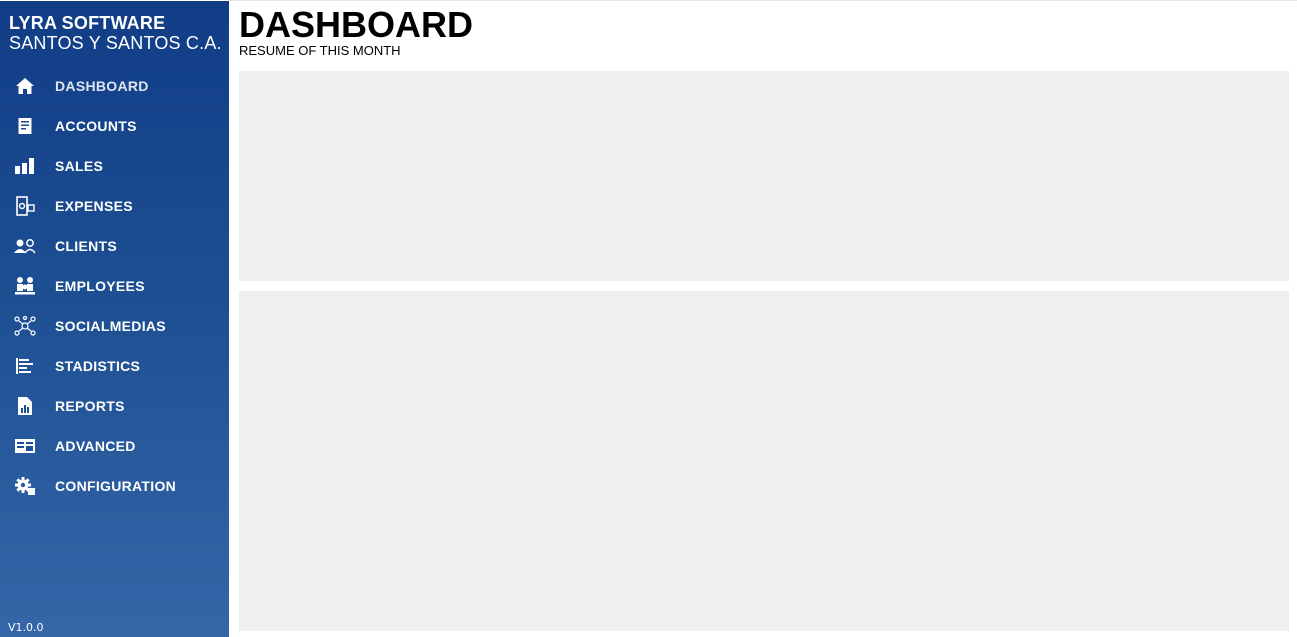 This screenshot has height=637, width=1297. I want to click on top-divider, so click(763, 0).